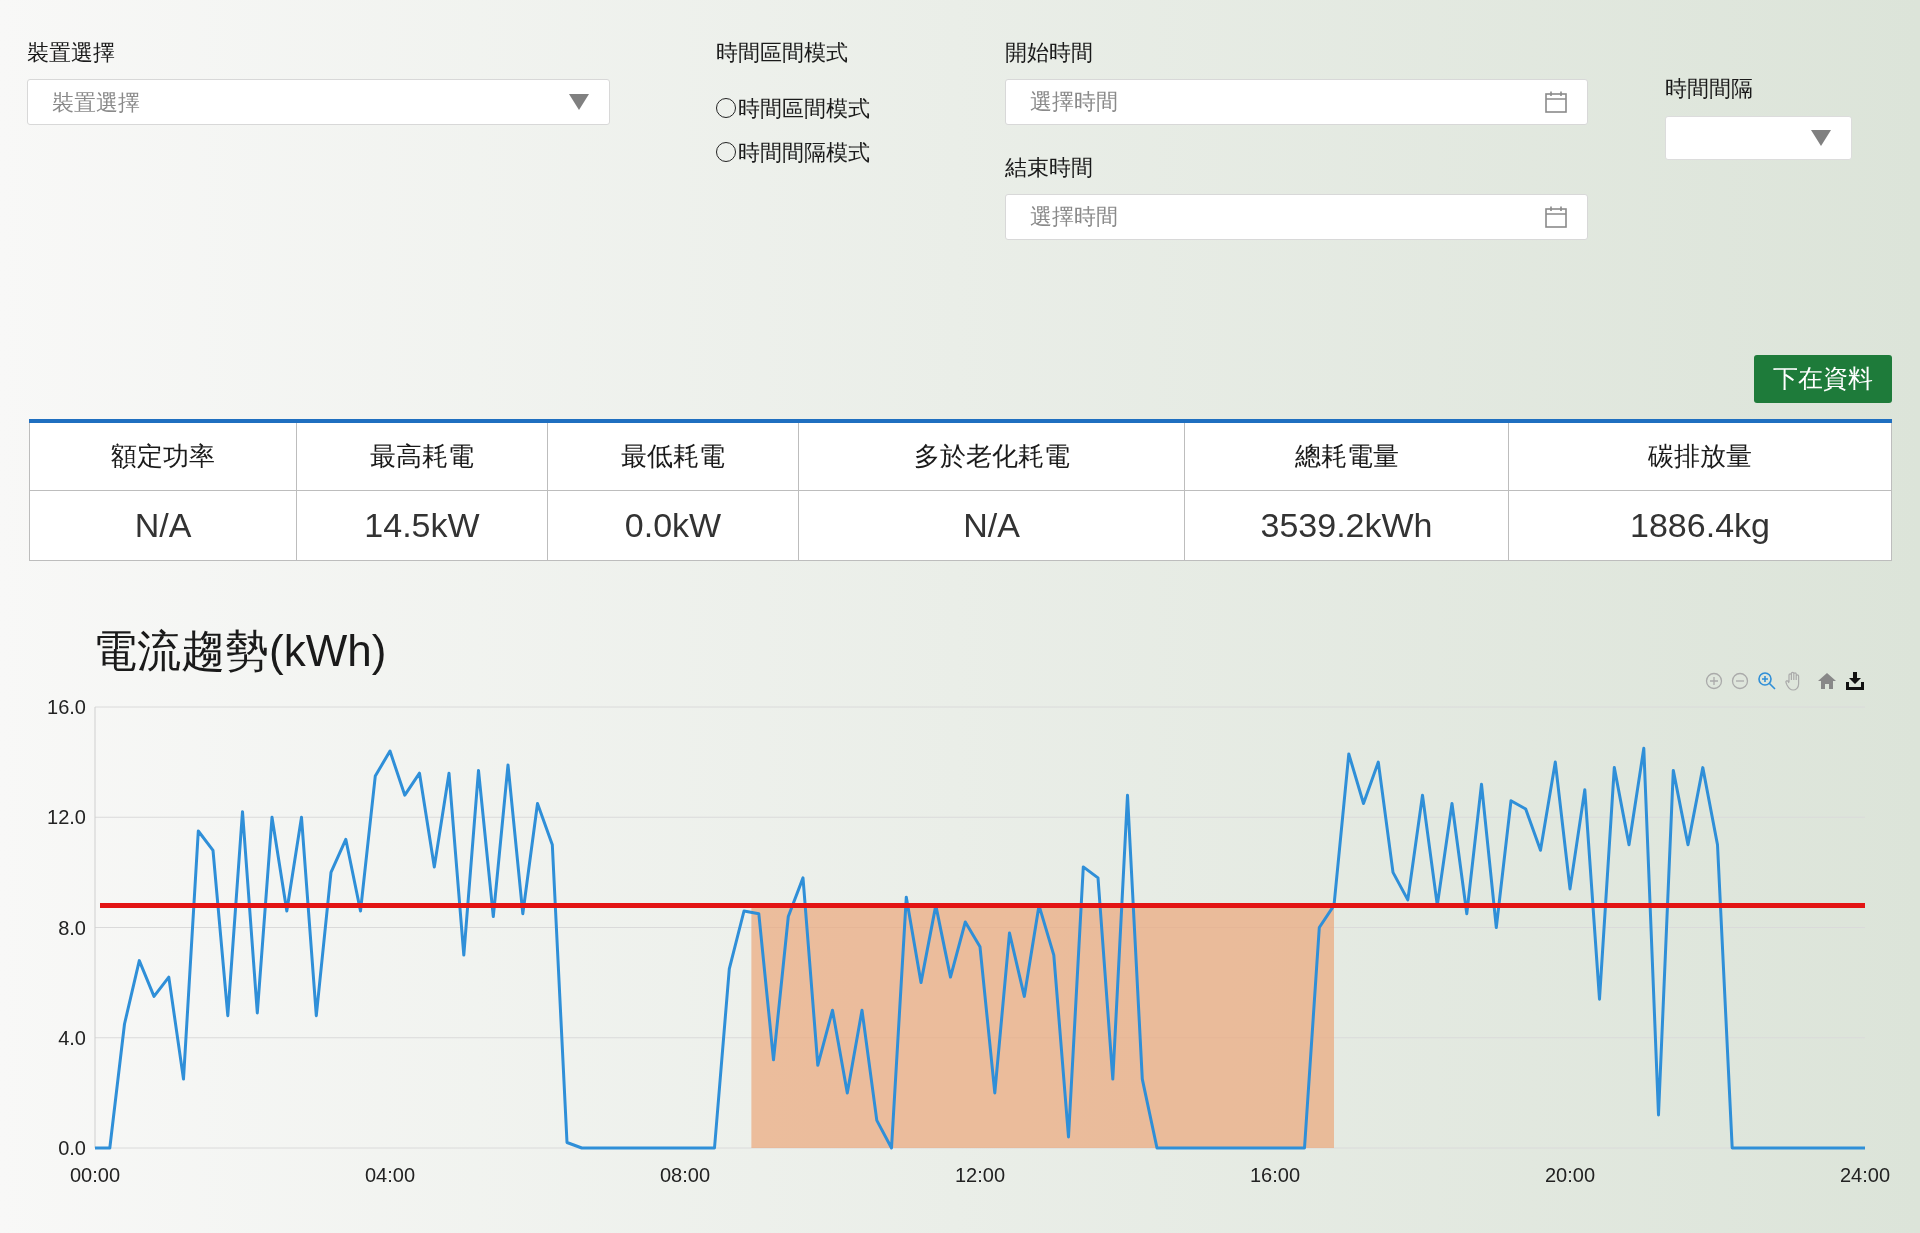  What do you see at coordinates (672, 525) in the screenshot?
I see `table-cell: 0.0kW` at bounding box center [672, 525].